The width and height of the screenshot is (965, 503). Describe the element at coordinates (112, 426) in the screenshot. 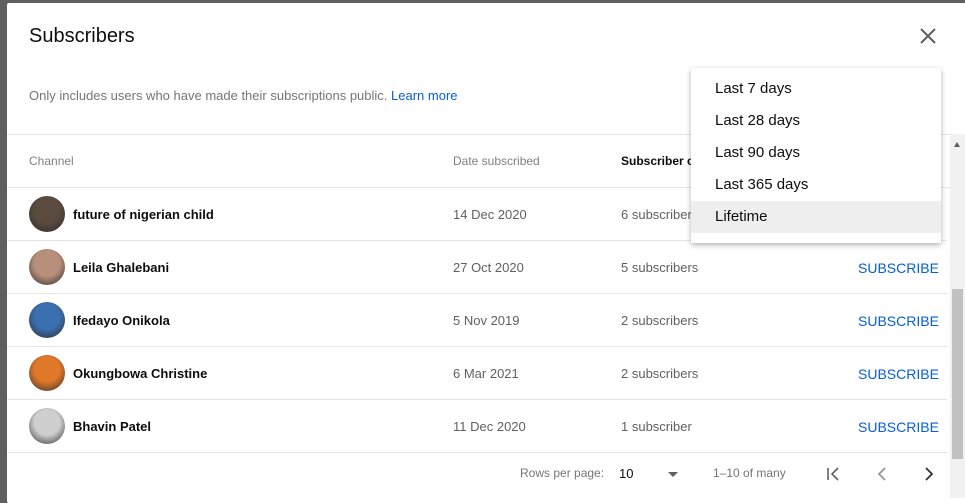

I see `channel-name: Bhavin Patel` at that location.